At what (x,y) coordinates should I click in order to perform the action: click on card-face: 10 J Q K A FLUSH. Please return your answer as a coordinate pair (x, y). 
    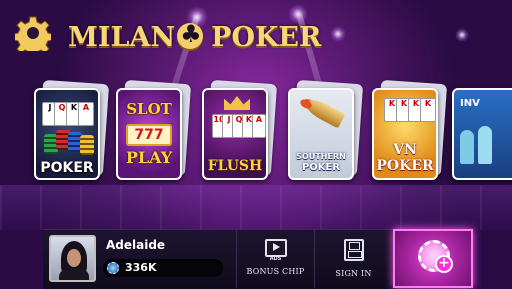
    Looking at the image, I should click on (235, 134).